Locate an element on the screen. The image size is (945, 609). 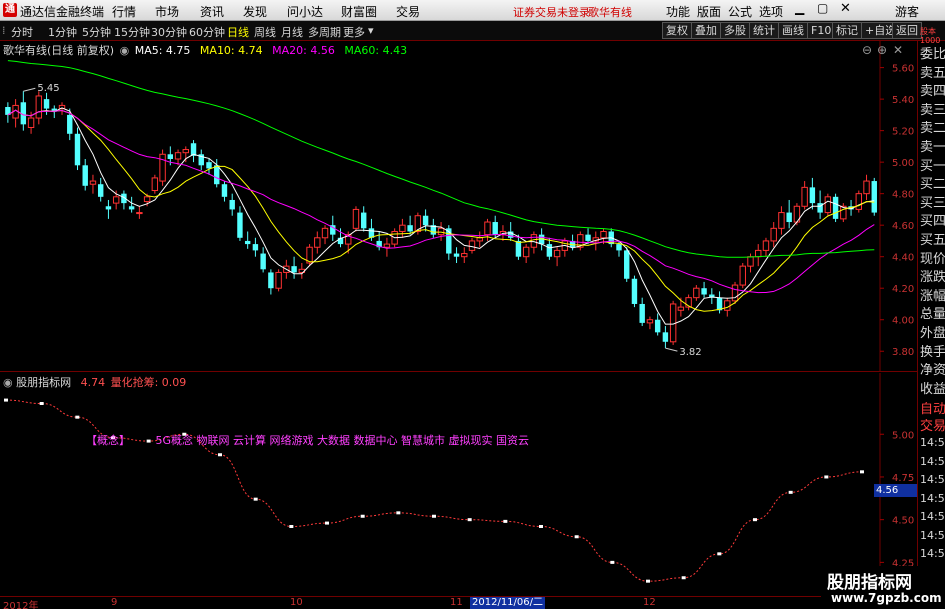
panel-close-icon: ✕ is located at coordinates (898, 50).